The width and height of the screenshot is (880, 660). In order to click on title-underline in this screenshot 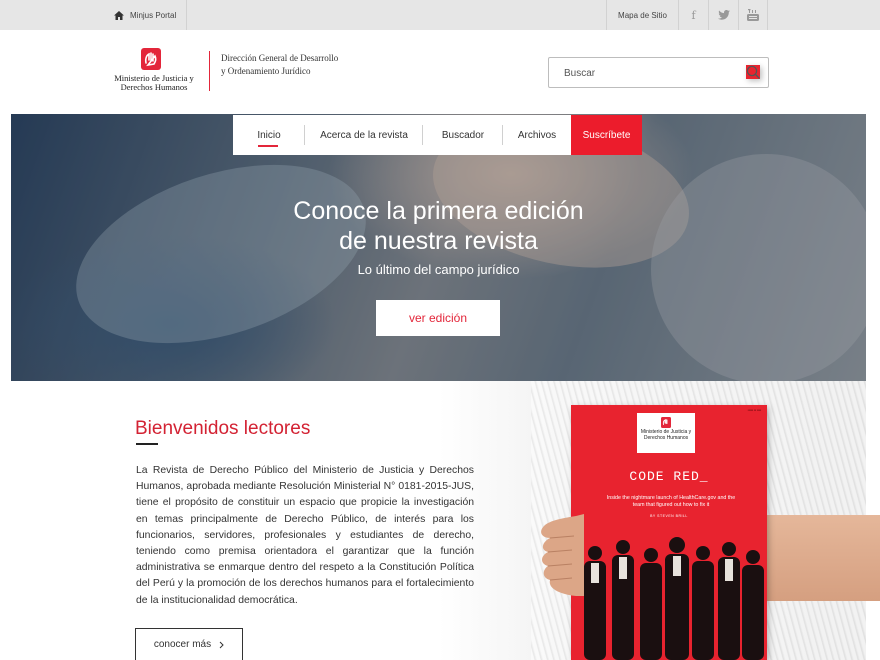, I will do `click(147, 444)`.